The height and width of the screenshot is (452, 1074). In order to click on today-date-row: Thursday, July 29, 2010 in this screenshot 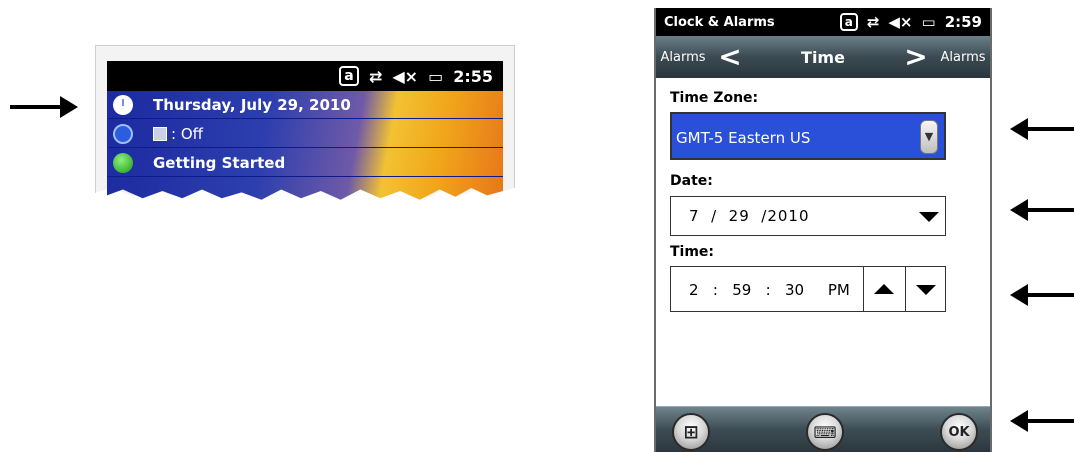, I will do `click(305, 105)`.